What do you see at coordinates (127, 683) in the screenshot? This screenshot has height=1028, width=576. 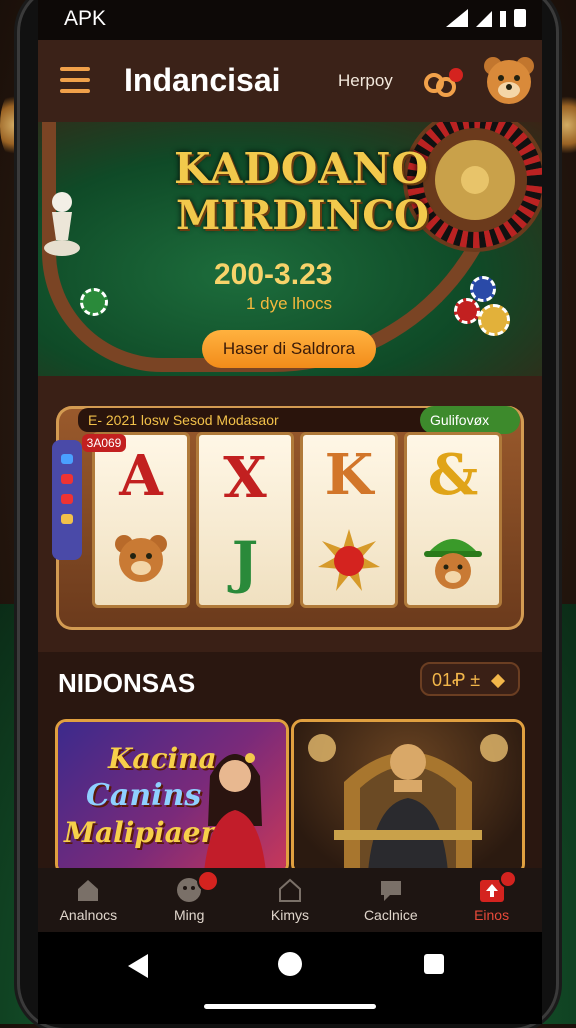 I see `section-title: NIDONSAS` at bounding box center [127, 683].